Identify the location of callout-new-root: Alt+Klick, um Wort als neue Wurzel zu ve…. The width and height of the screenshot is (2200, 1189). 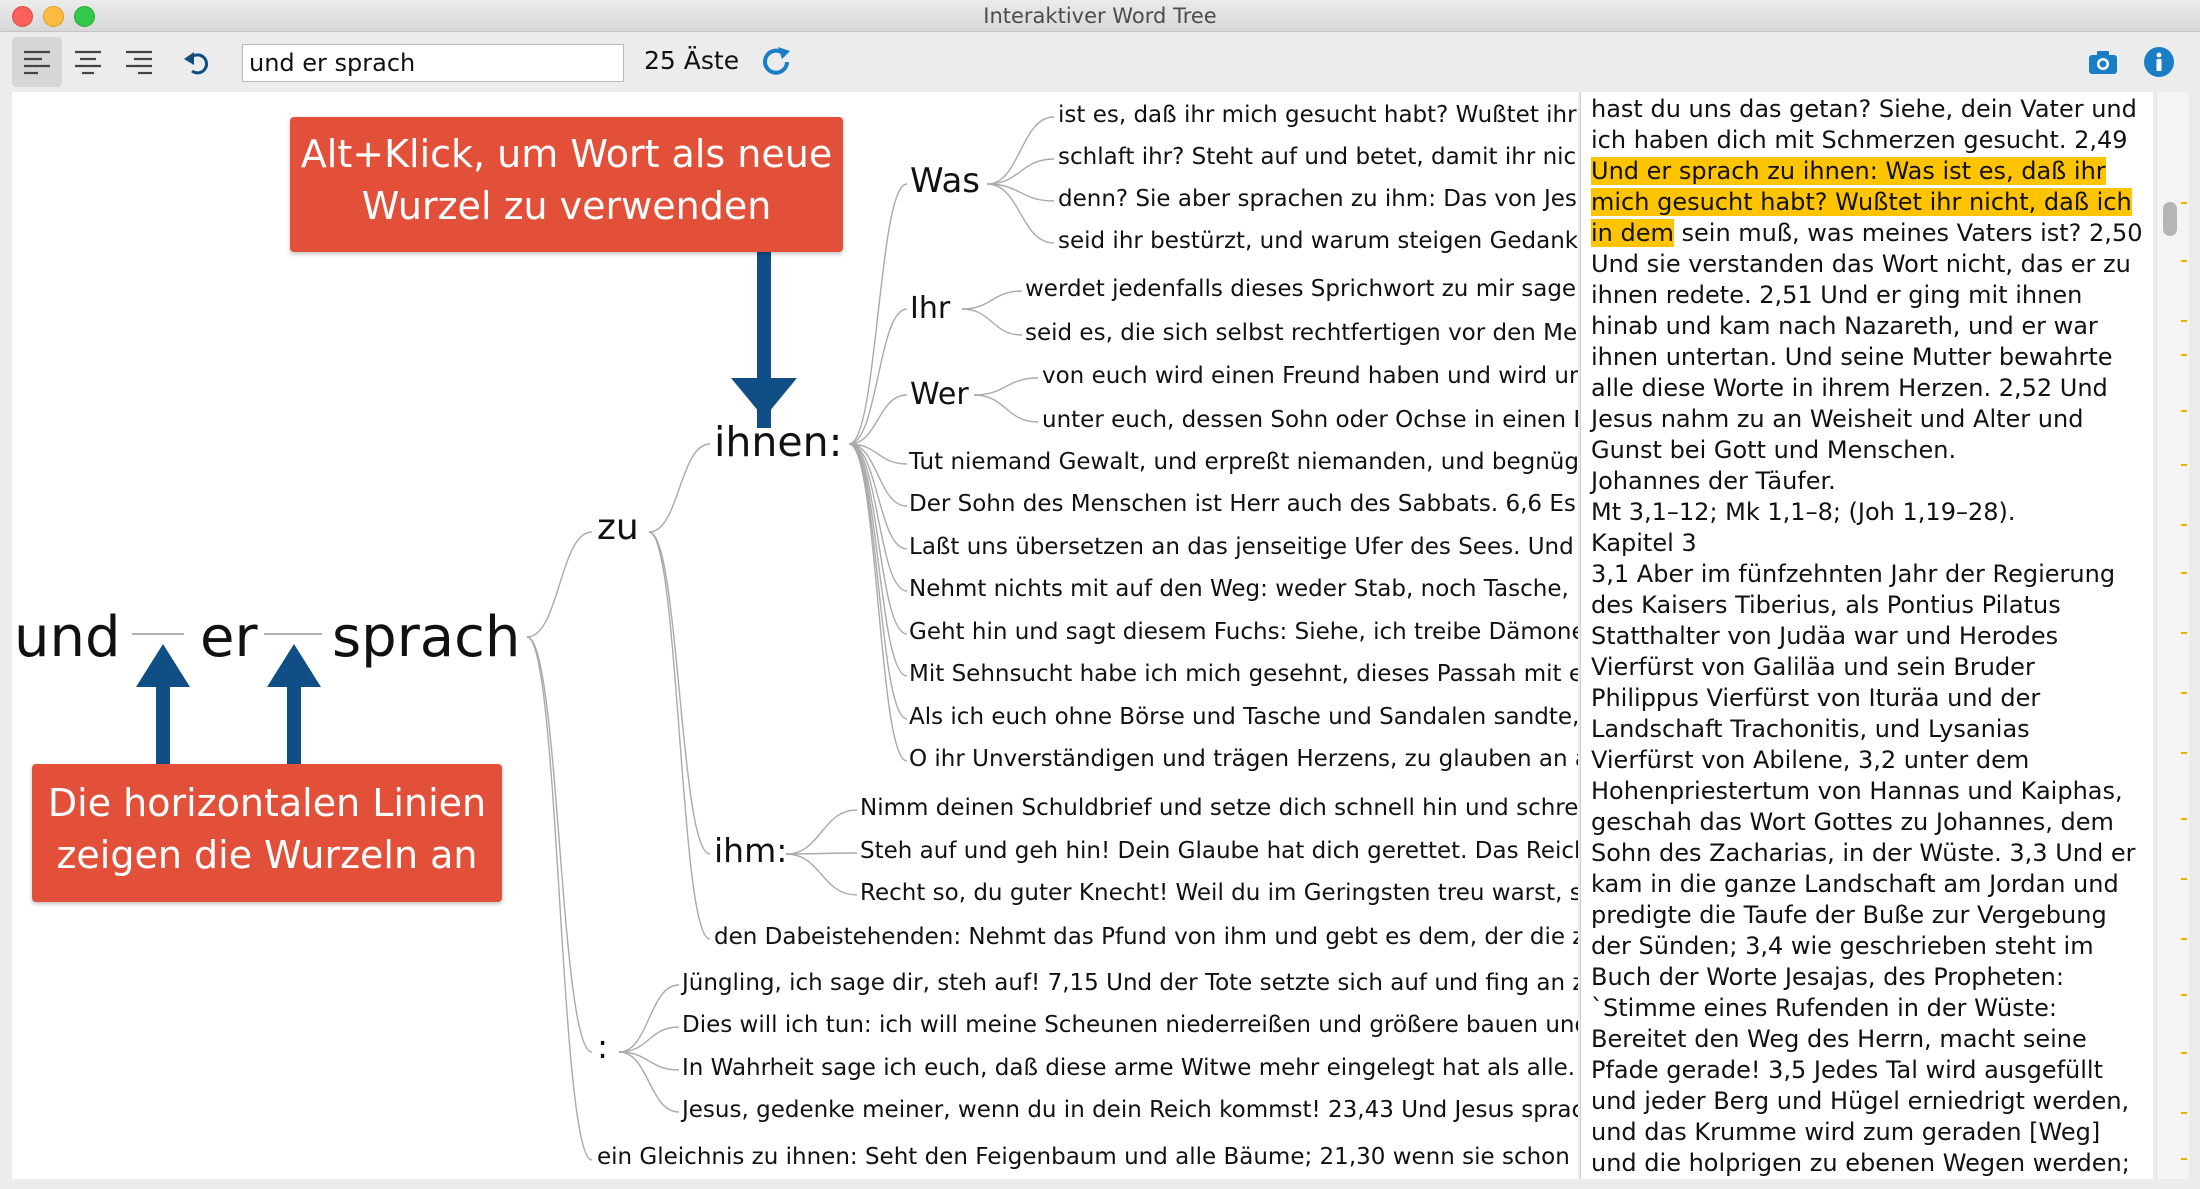
(566, 184).